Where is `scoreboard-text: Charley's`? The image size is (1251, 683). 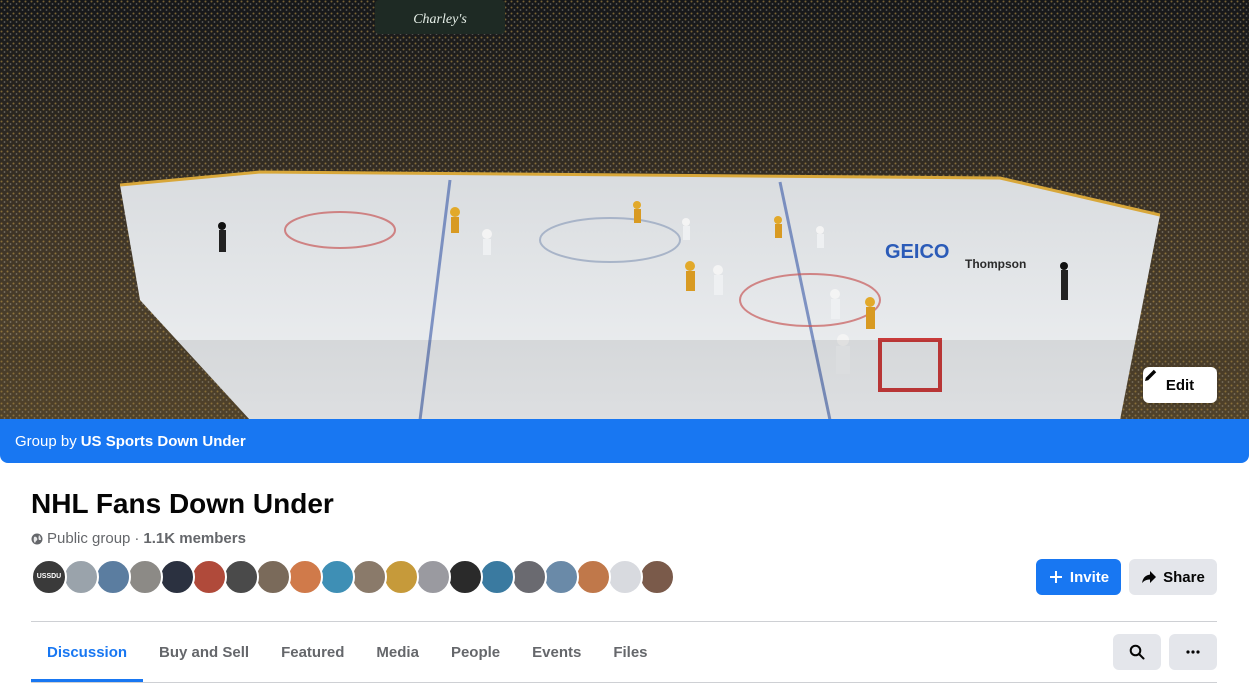 scoreboard-text: Charley's is located at coordinates (440, 19).